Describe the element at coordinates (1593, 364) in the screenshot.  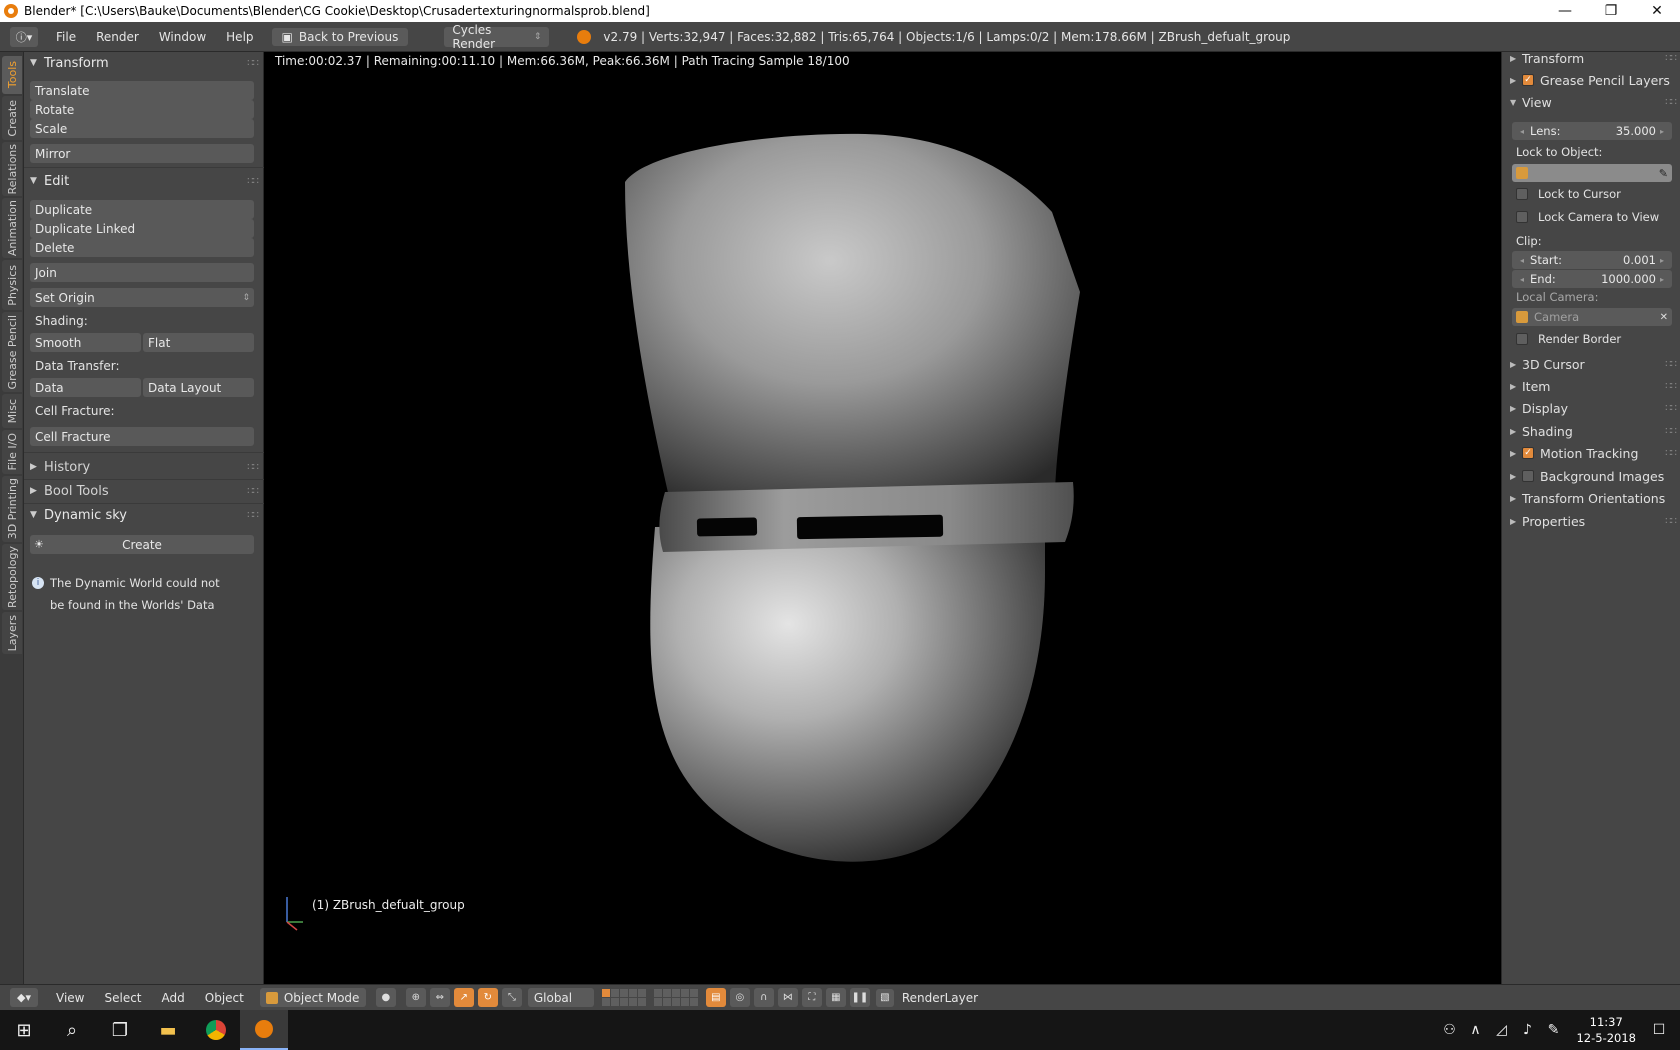
I see `3d-cursor-header: ▶ 3D Cursor ∷∷` at that location.